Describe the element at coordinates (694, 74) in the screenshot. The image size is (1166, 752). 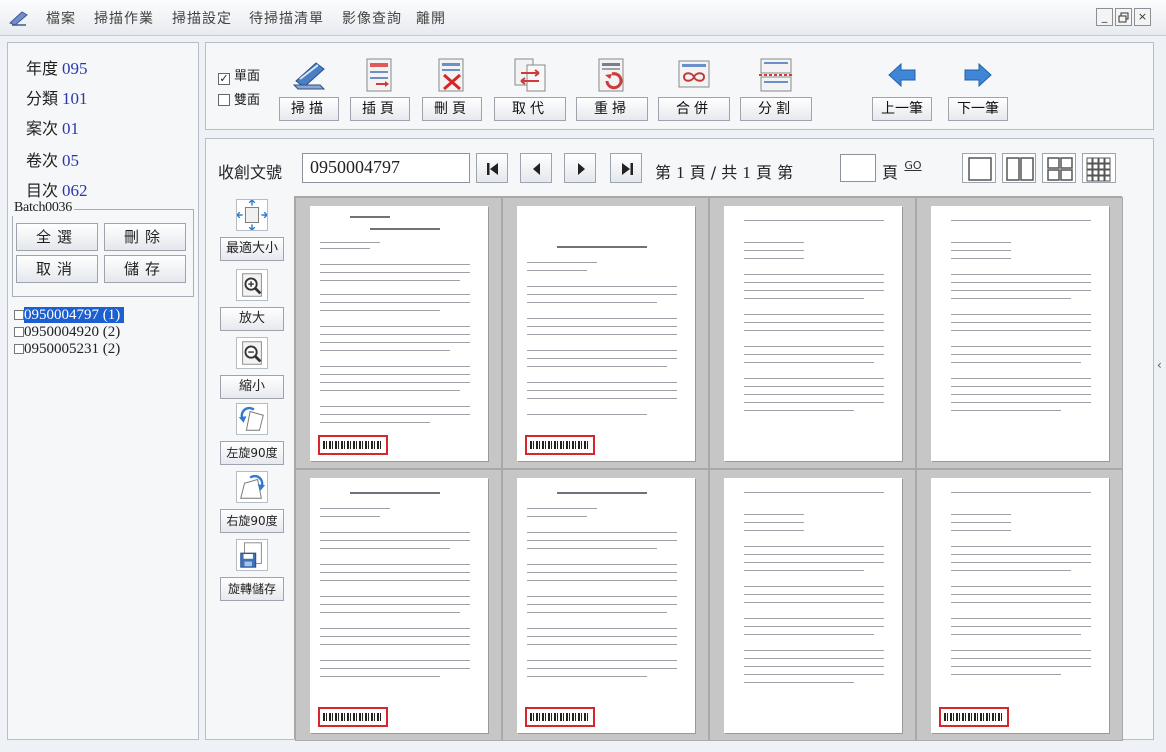
I see `merge-icon` at that location.